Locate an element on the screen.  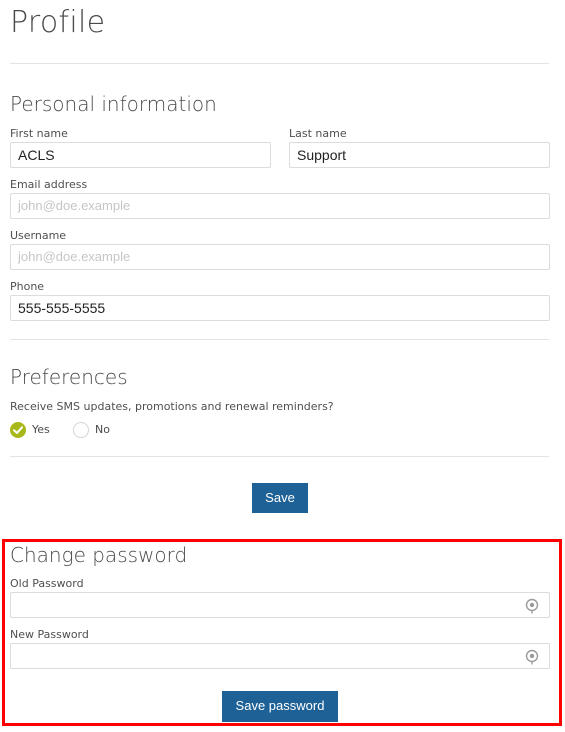
email-input: john@doe.example is located at coordinates (280, 206).